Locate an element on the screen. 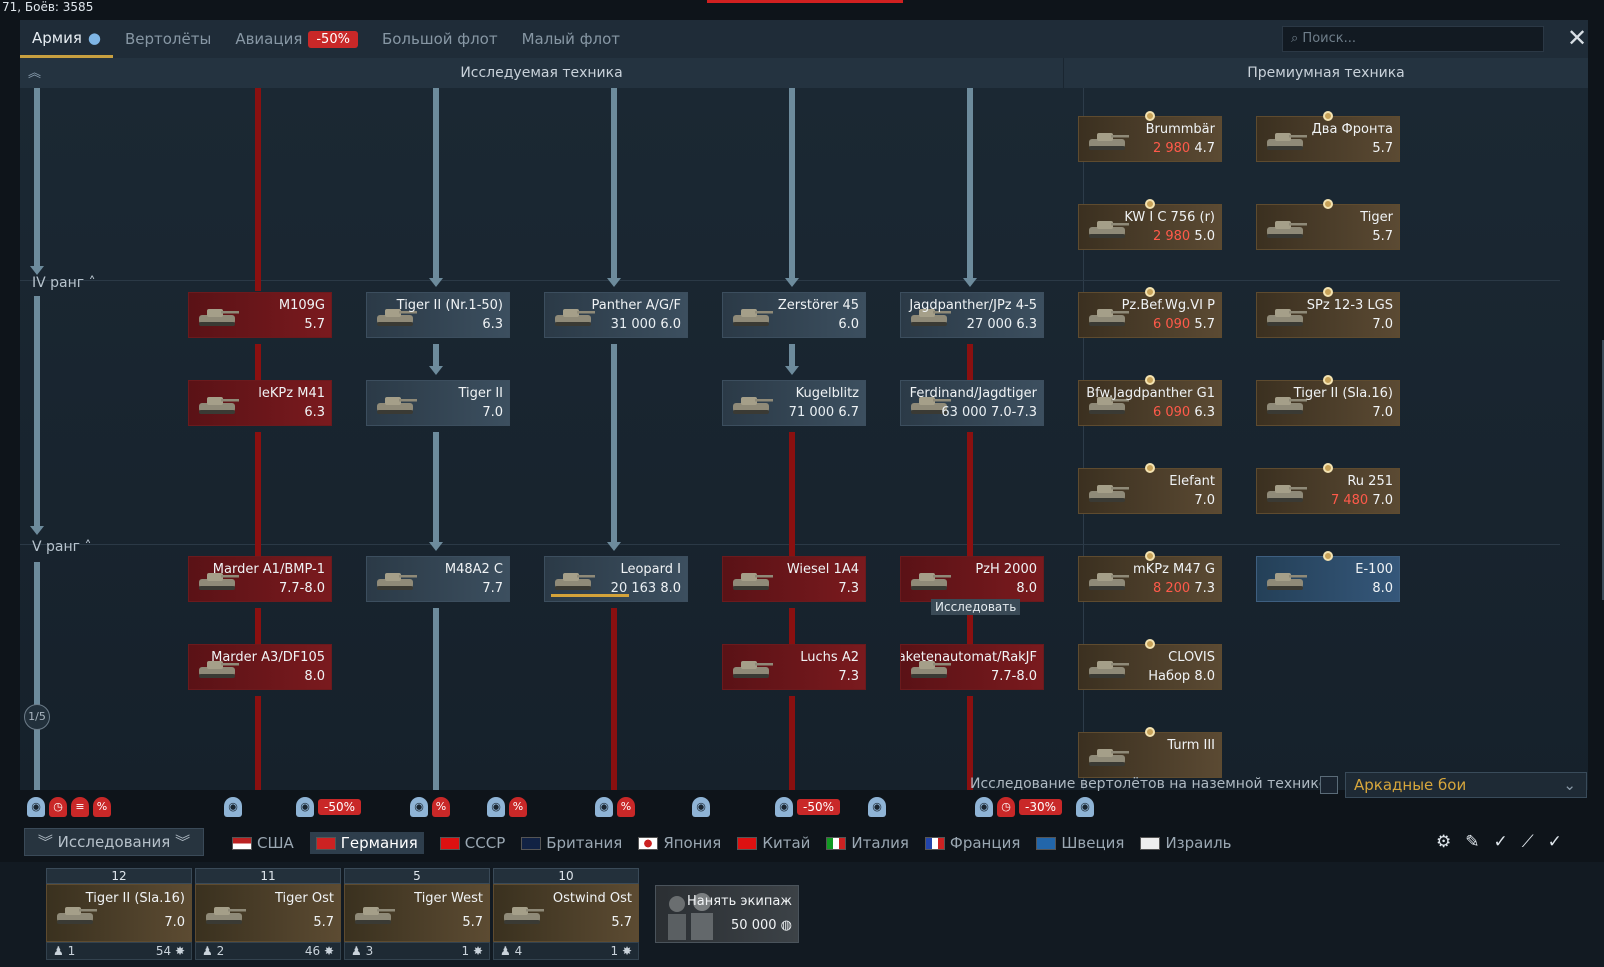  wrench-icon: ✎ is located at coordinates (1479, 842).